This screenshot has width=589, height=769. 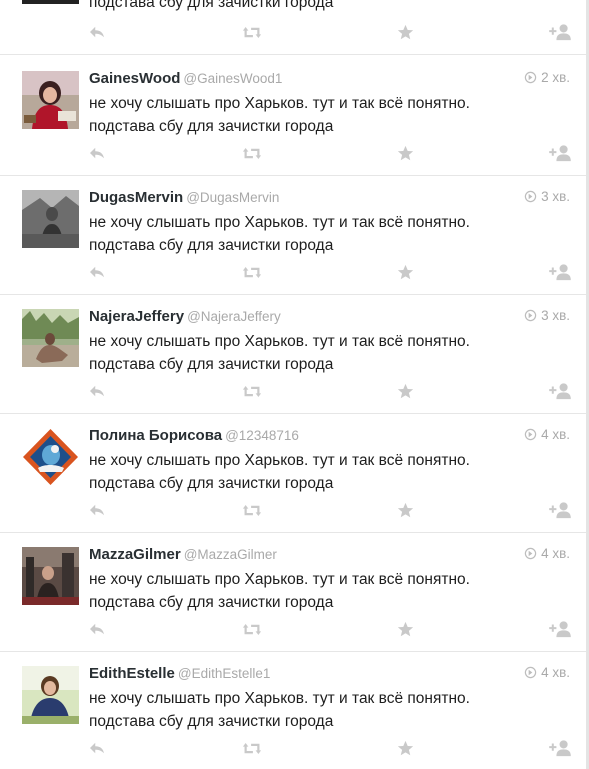 What do you see at coordinates (262, 435) in the screenshot?
I see `user-handle: @12348716` at bounding box center [262, 435].